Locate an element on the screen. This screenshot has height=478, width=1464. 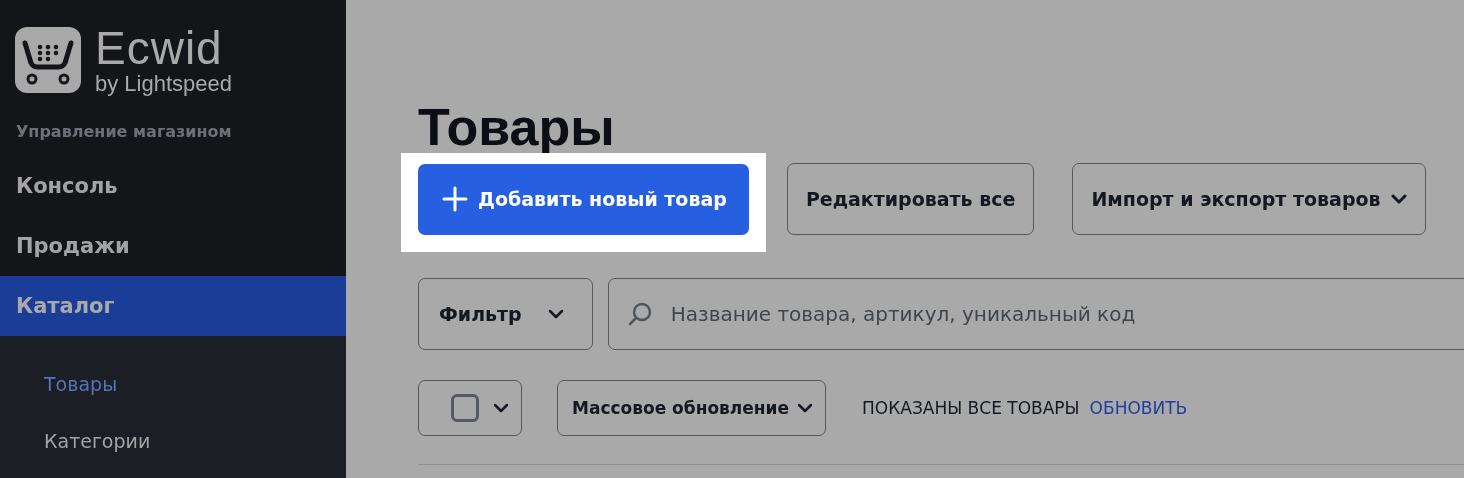
logo-tagline: by Lightspeed is located at coordinates (163, 84).